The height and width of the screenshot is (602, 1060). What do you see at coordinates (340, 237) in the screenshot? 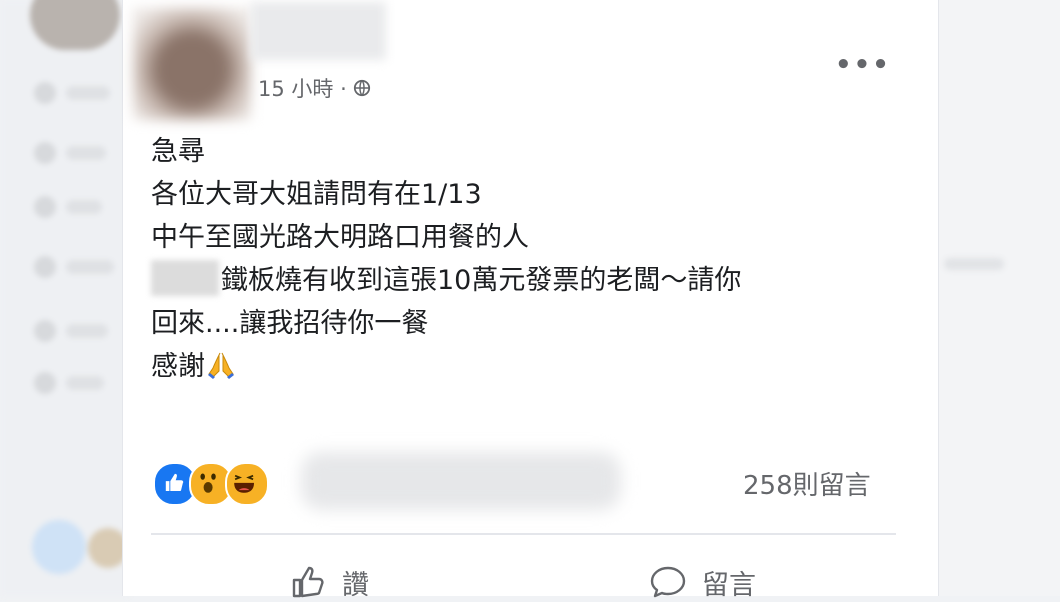
I see `post-line: 中午至國光路大明路口用餐的人` at bounding box center [340, 237].